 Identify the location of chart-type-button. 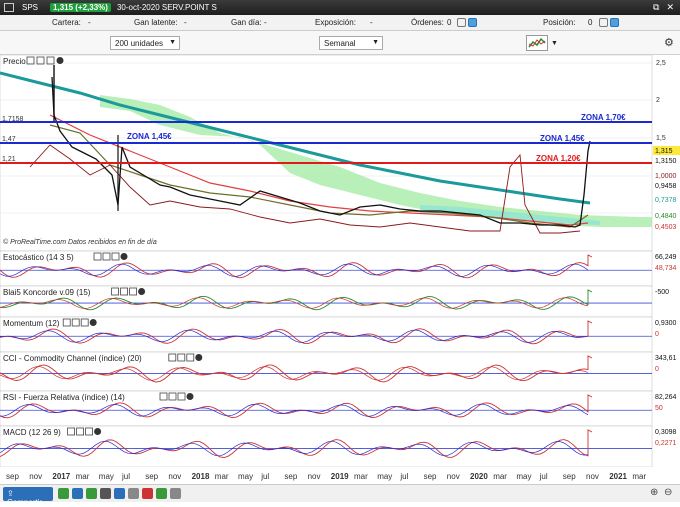
(537, 43).